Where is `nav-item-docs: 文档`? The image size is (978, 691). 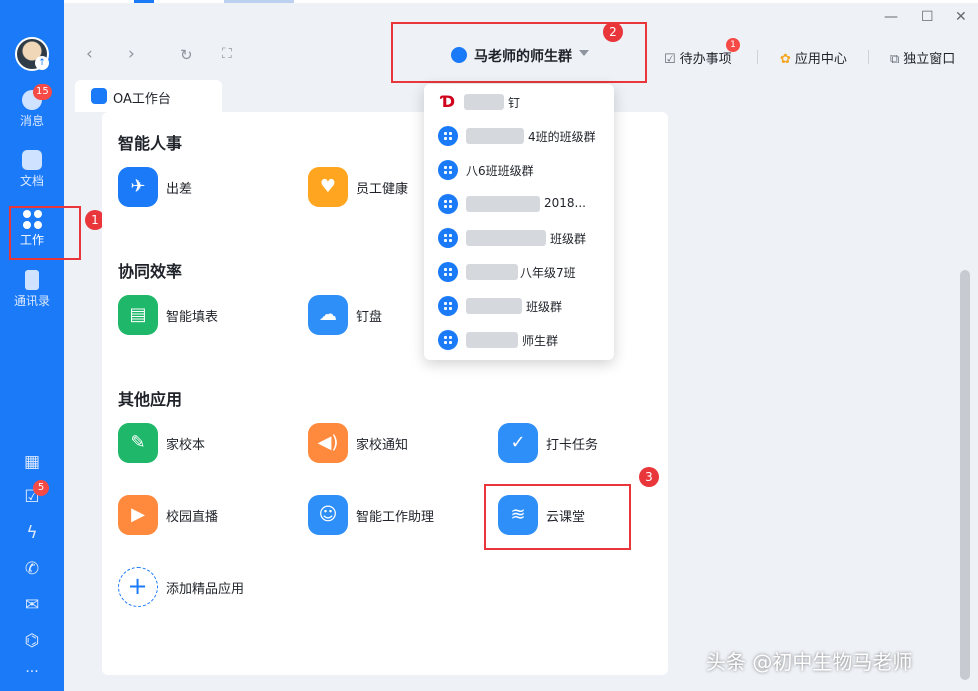
nav-item-docs: 文档 is located at coordinates (32, 169).